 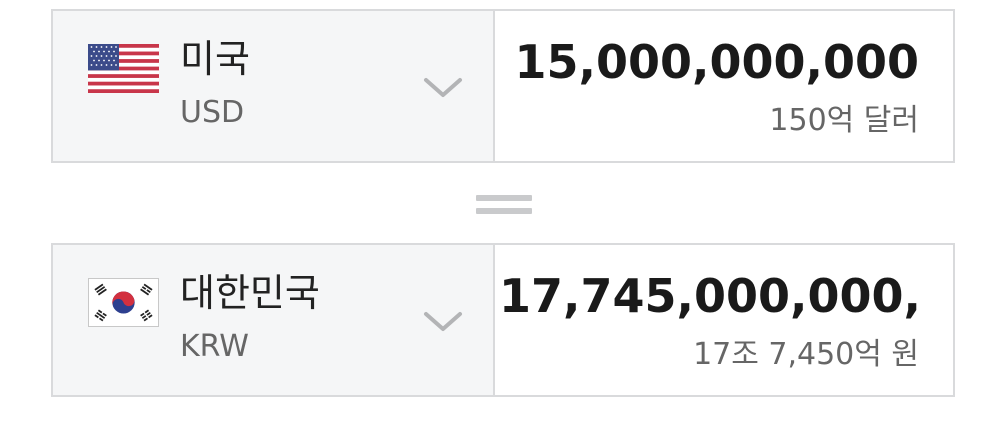 I want to click on kr-flag-icon, so click(x=123, y=302).